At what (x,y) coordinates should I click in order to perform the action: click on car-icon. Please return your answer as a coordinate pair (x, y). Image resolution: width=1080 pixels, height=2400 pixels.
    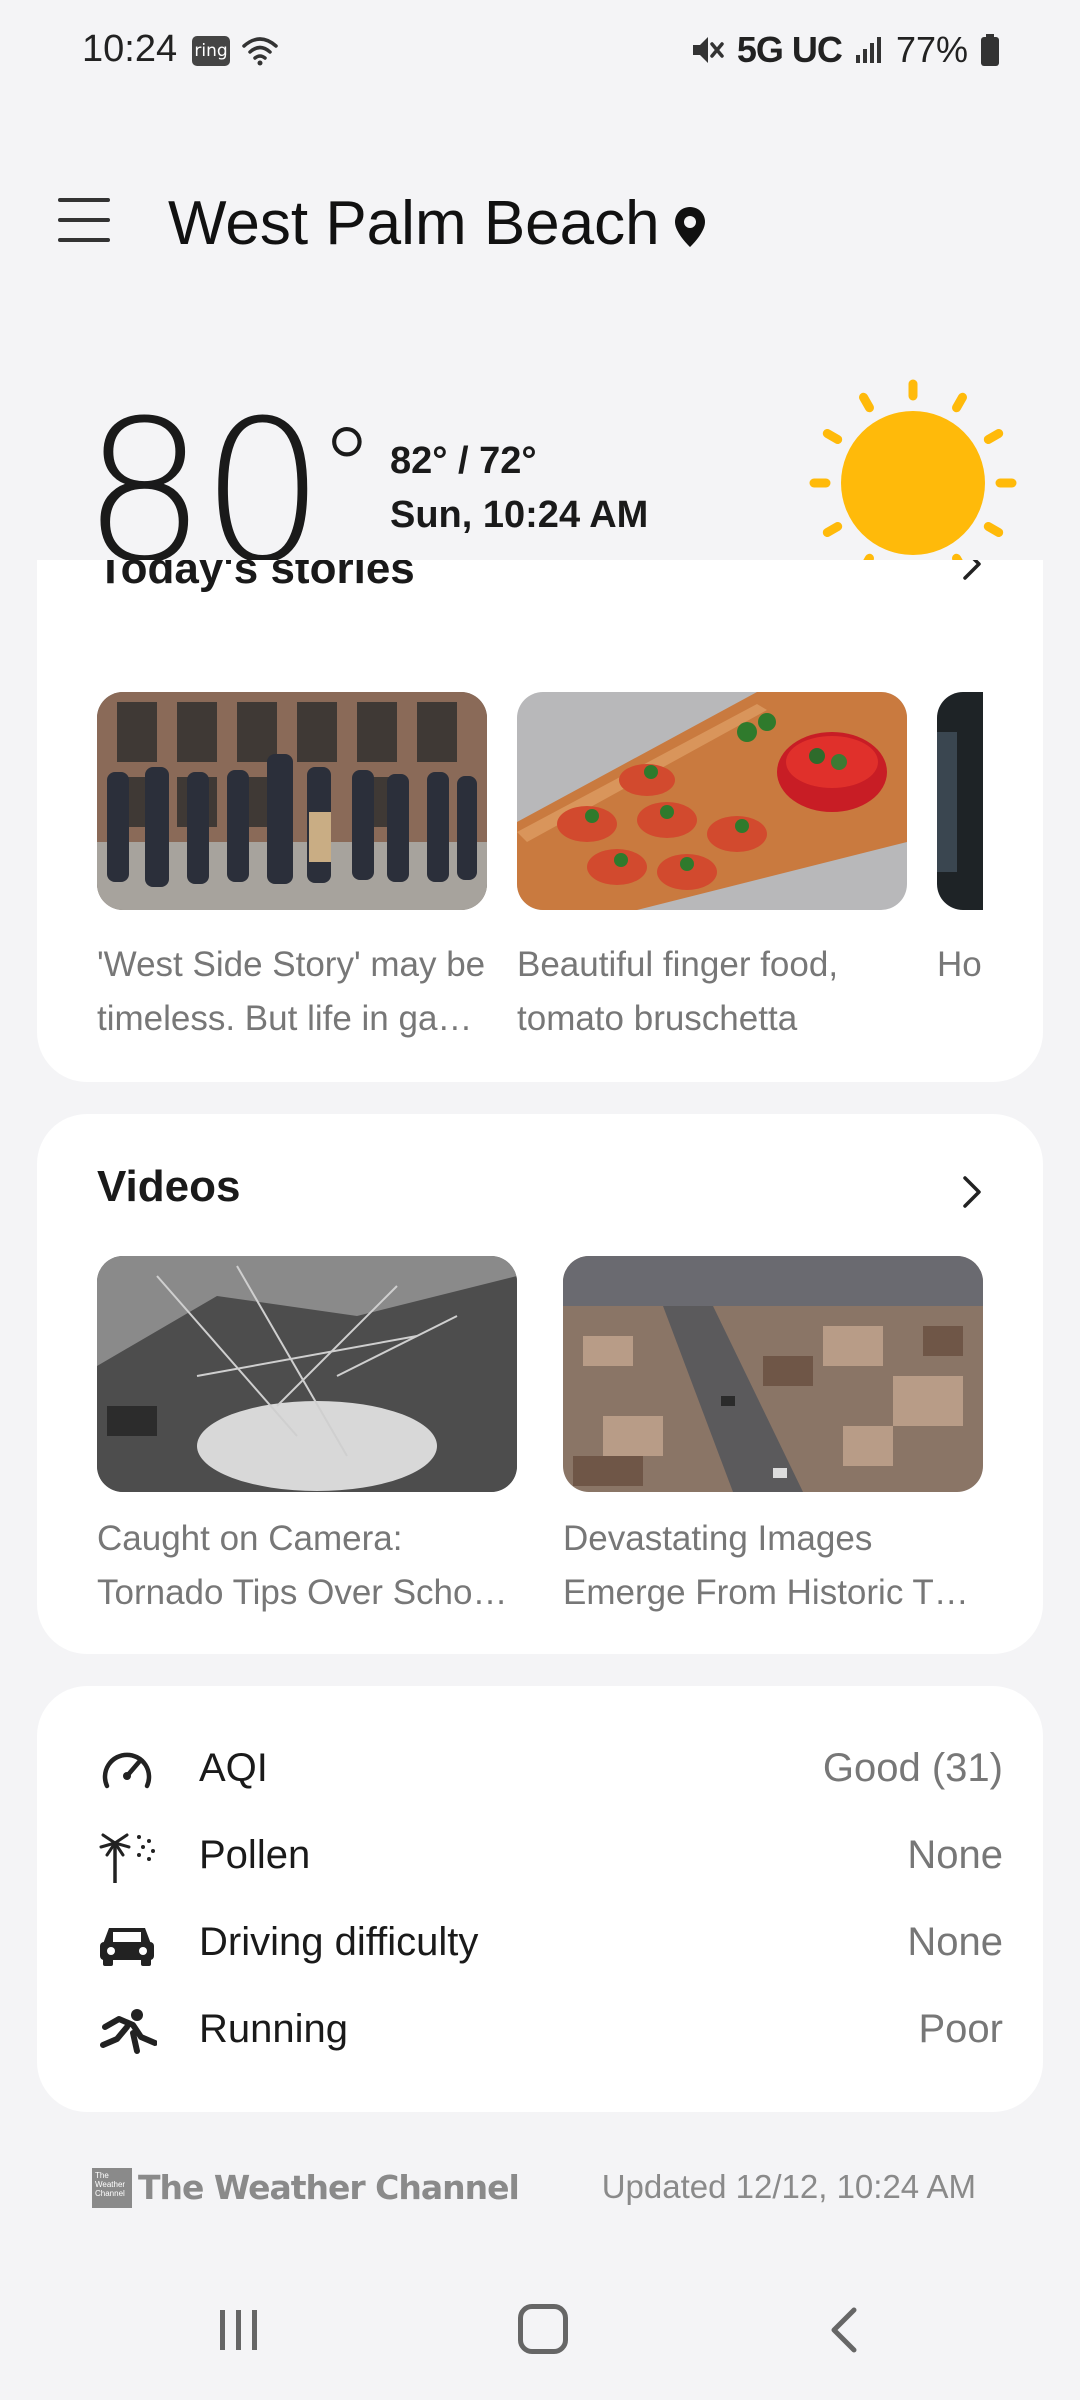
    Looking at the image, I should click on (127, 1947).